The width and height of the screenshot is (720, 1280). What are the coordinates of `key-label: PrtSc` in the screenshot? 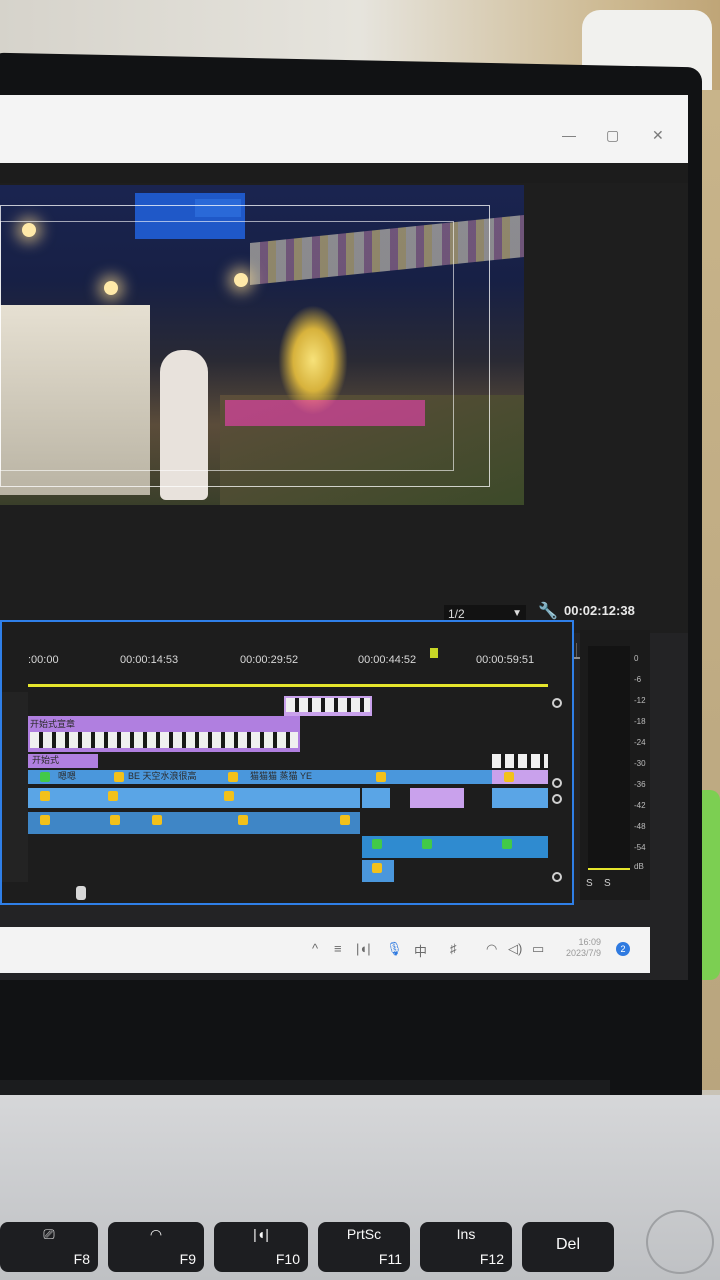 It's located at (364, 1234).